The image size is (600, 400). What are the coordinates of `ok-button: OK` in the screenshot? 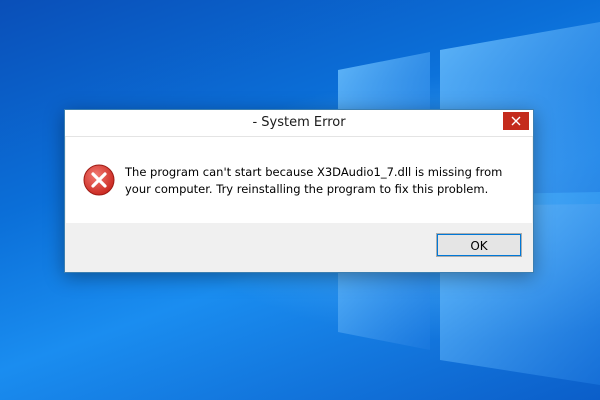 It's located at (479, 245).